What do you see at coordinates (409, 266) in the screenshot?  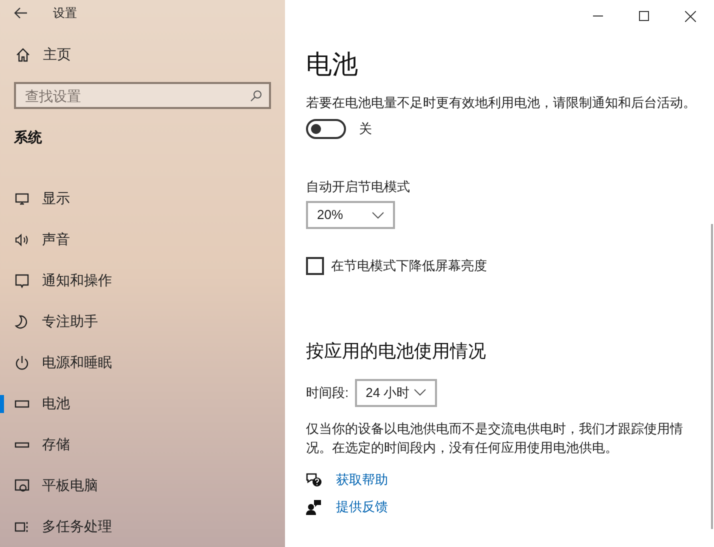 I see `checkbox-label: 在节电模式下降低屏幕亮度` at bounding box center [409, 266].